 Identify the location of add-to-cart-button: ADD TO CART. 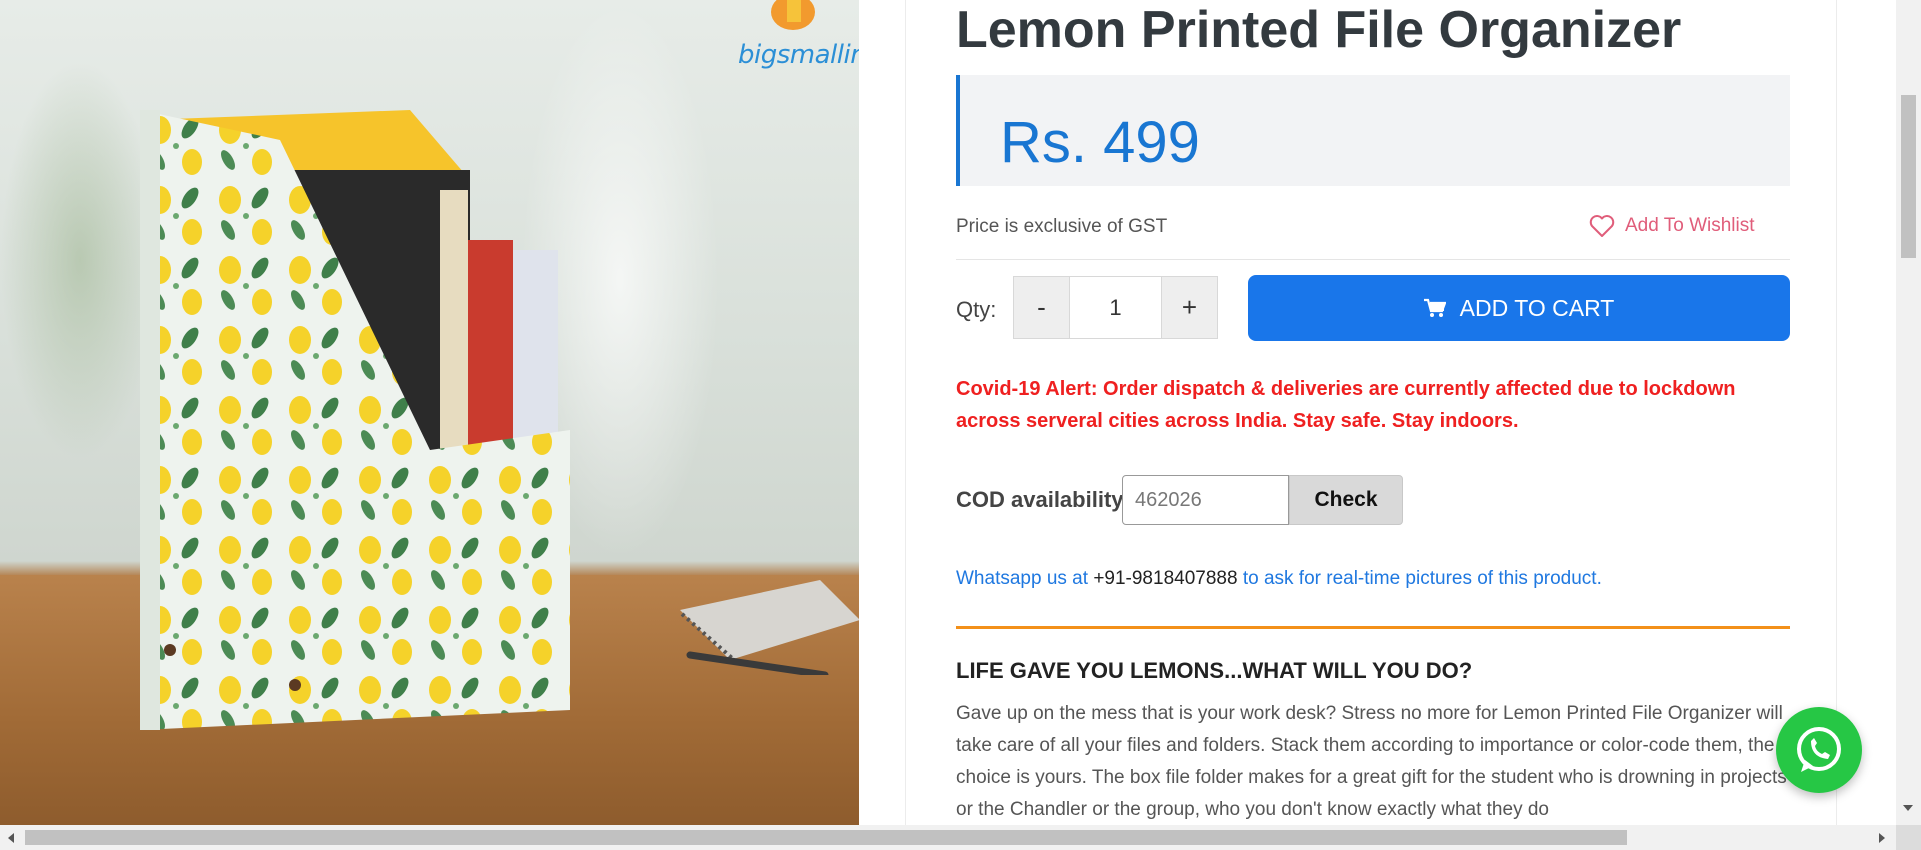
(1519, 308).